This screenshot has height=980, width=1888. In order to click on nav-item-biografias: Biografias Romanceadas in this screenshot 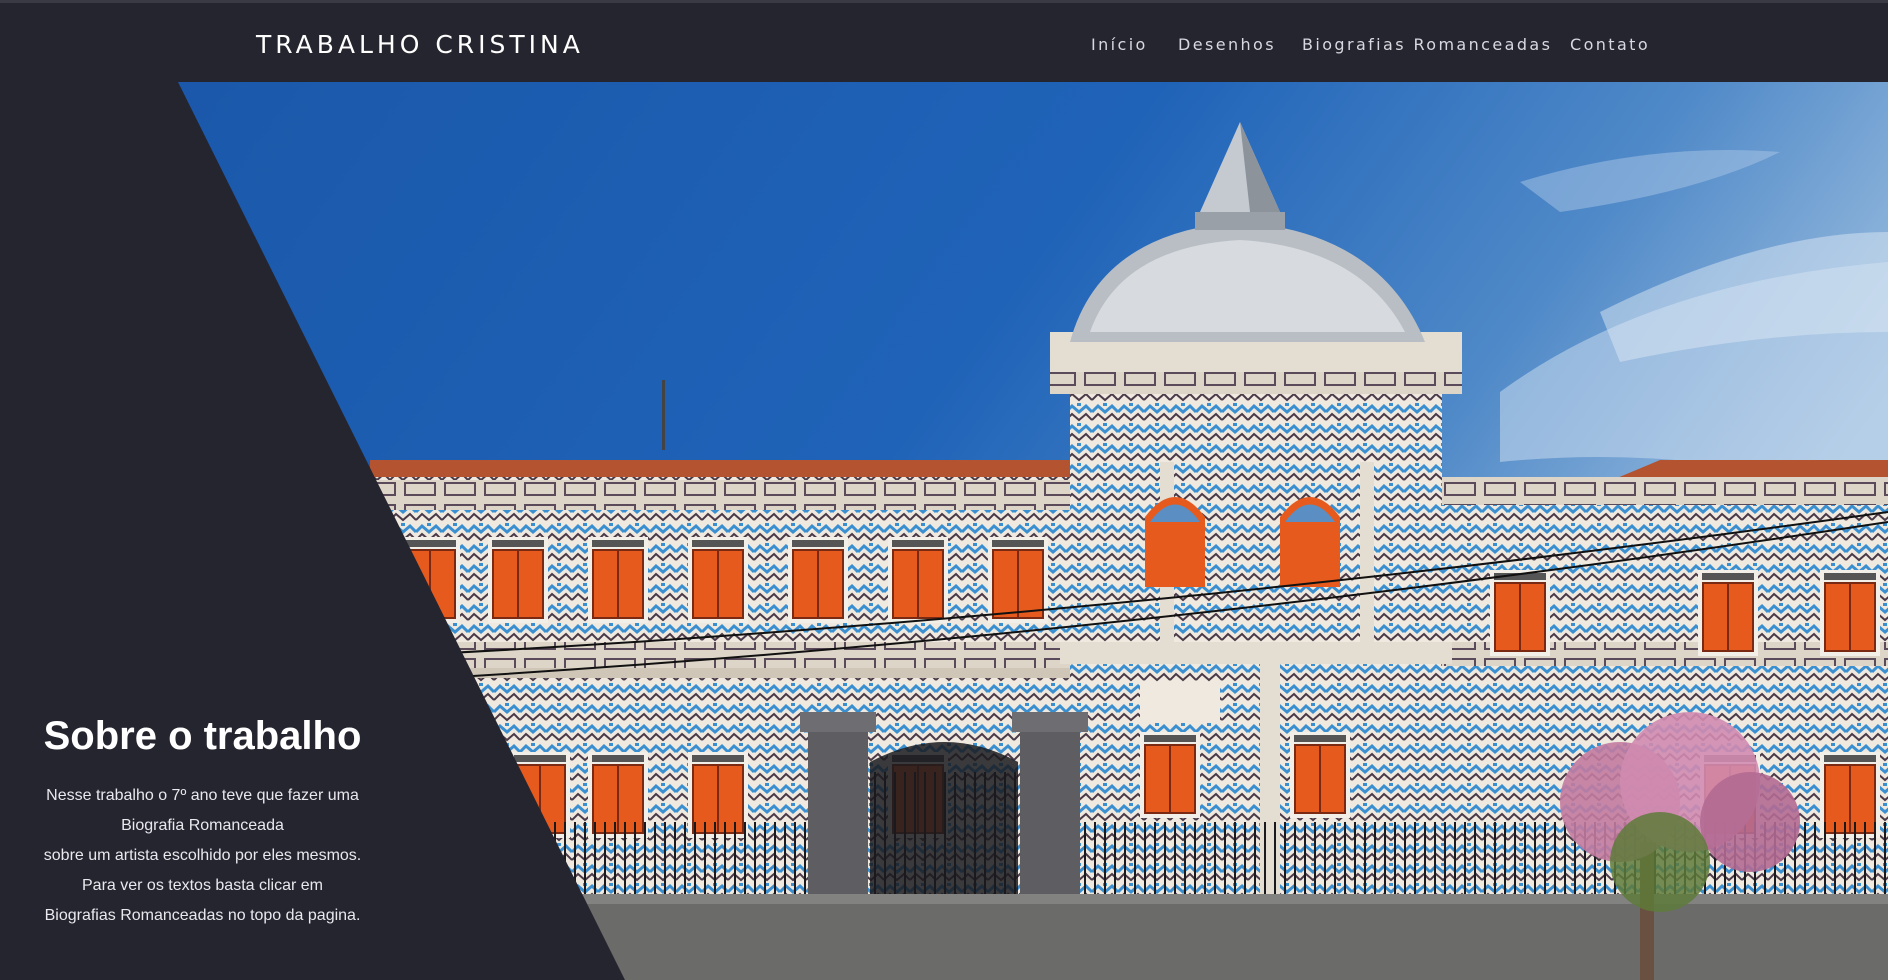, I will do `click(1427, 44)`.